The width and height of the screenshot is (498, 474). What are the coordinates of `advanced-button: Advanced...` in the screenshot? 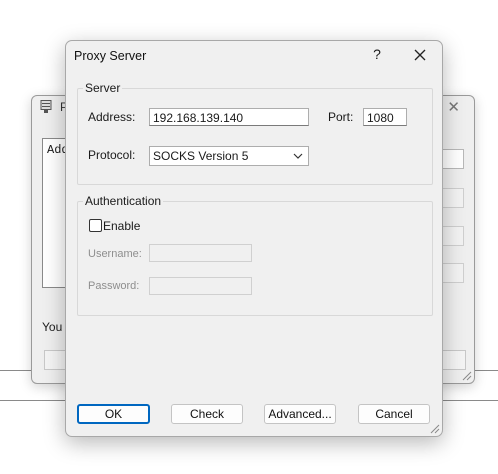 It's located at (300, 414).